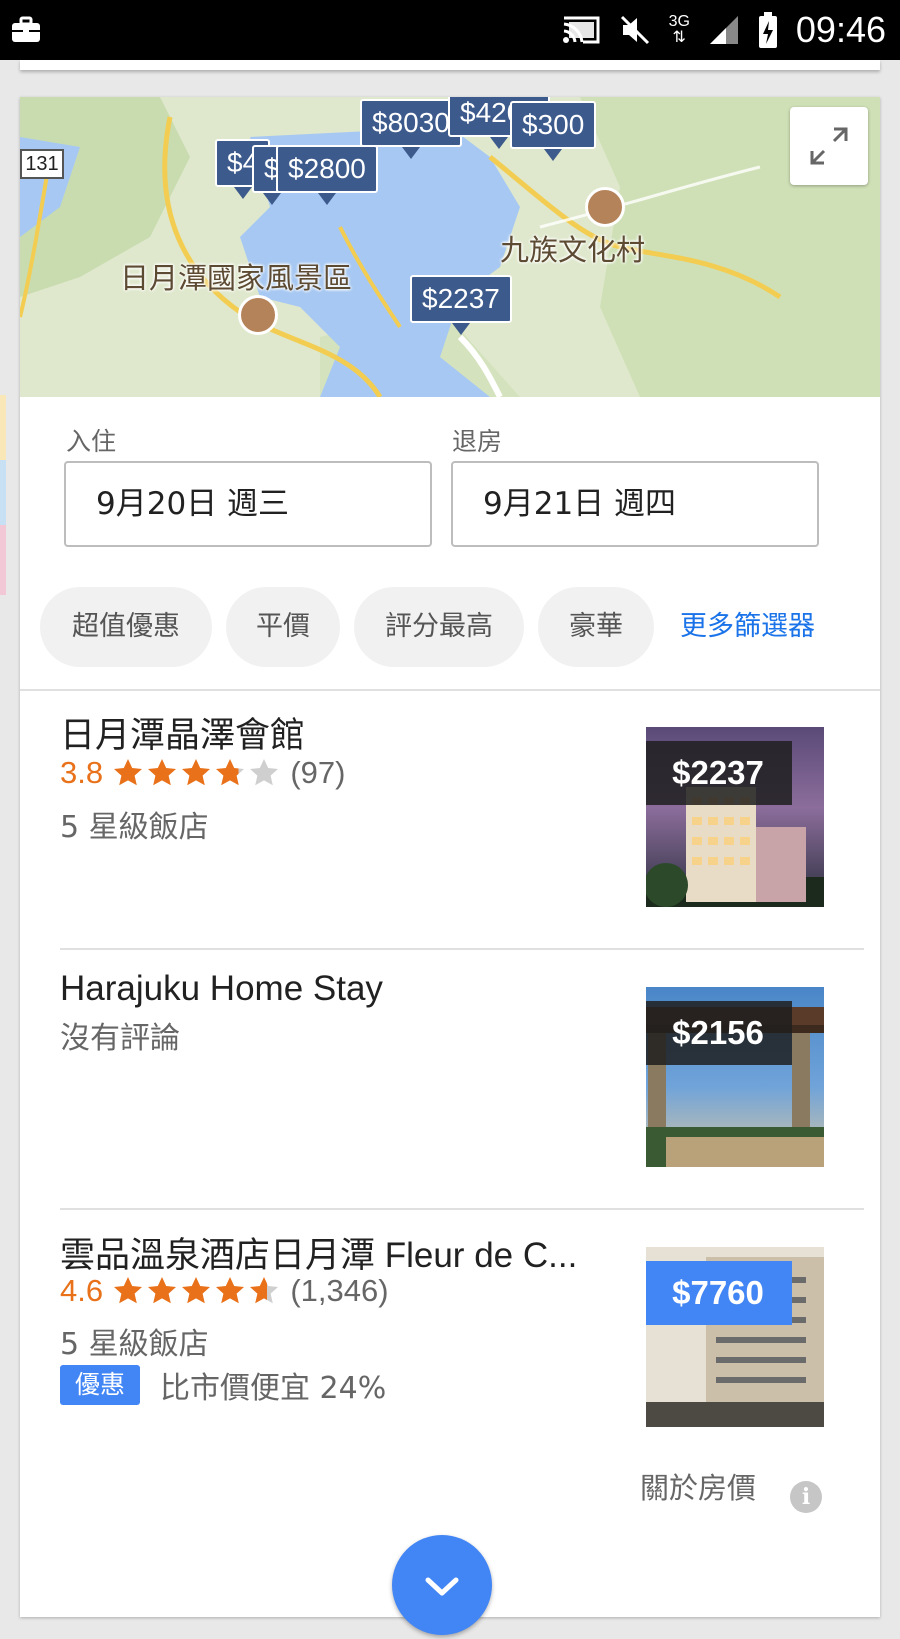  I want to click on checkout-label: 退房, so click(477, 441).